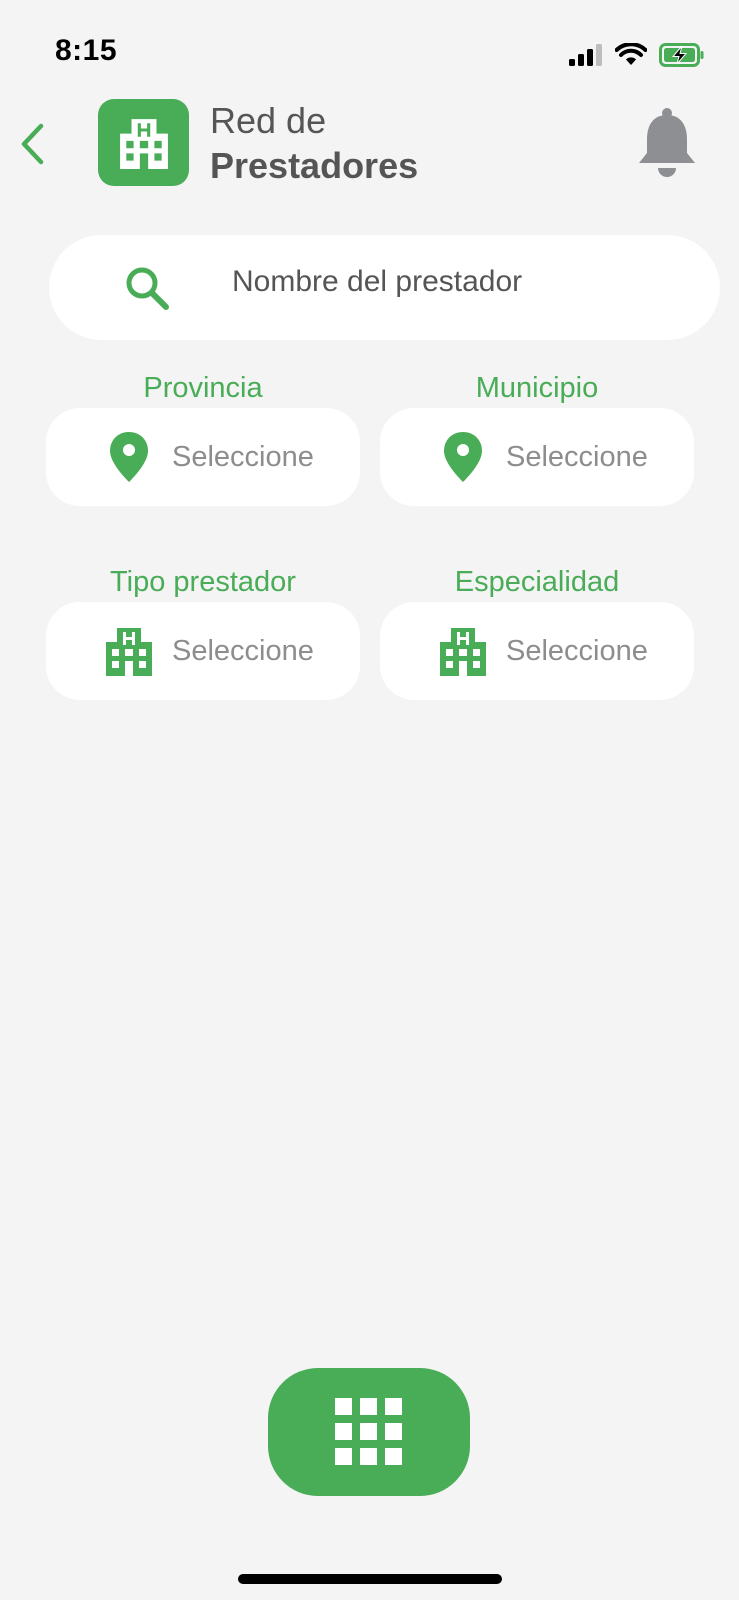  What do you see at coordinates (370, 1579) in the screenshot?
I see `home-indicator` at bounding box center [370, 1579].